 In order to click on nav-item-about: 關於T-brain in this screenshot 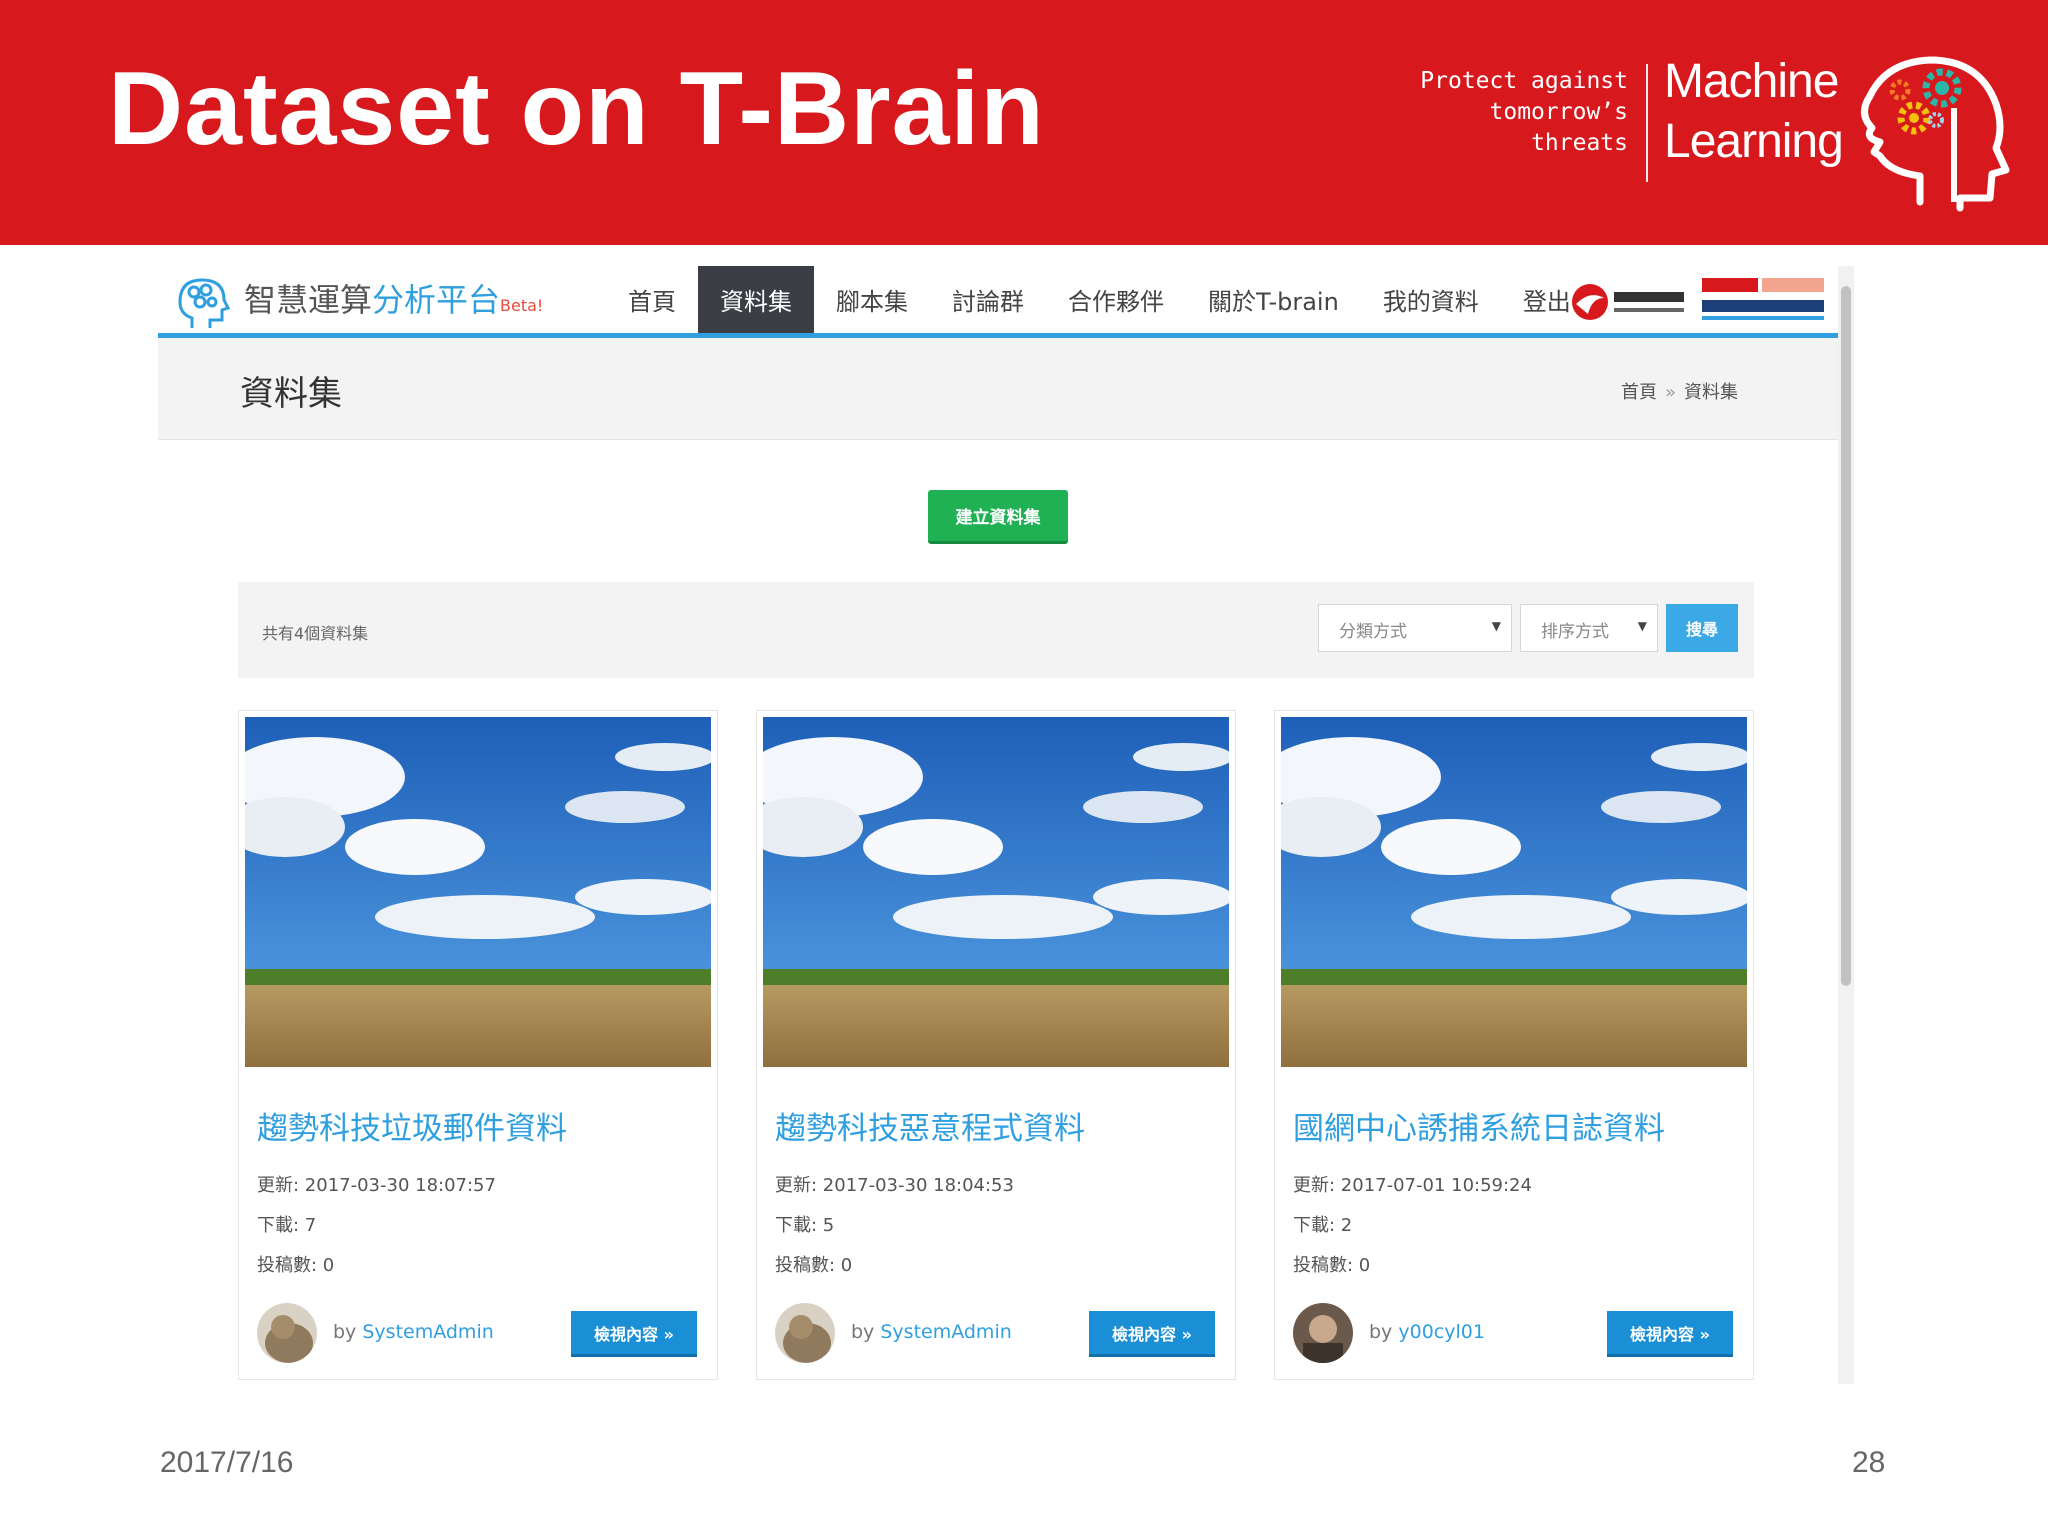, I will do `click(1273, 299)`.